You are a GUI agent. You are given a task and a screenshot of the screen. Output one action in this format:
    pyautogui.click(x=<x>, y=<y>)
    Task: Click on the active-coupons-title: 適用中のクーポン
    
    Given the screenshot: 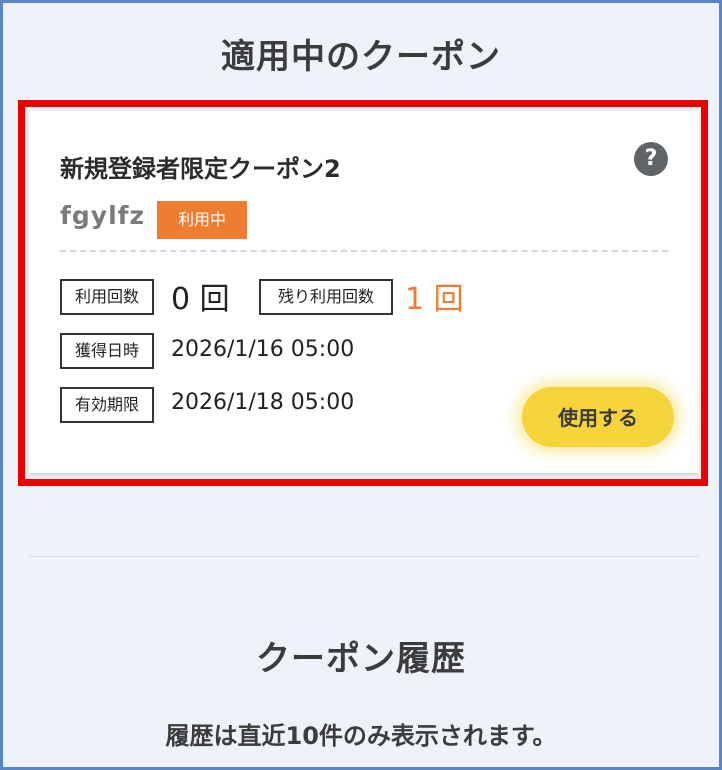 What is the action you would take?
    pyautogui.click(x=361, y=57)
    